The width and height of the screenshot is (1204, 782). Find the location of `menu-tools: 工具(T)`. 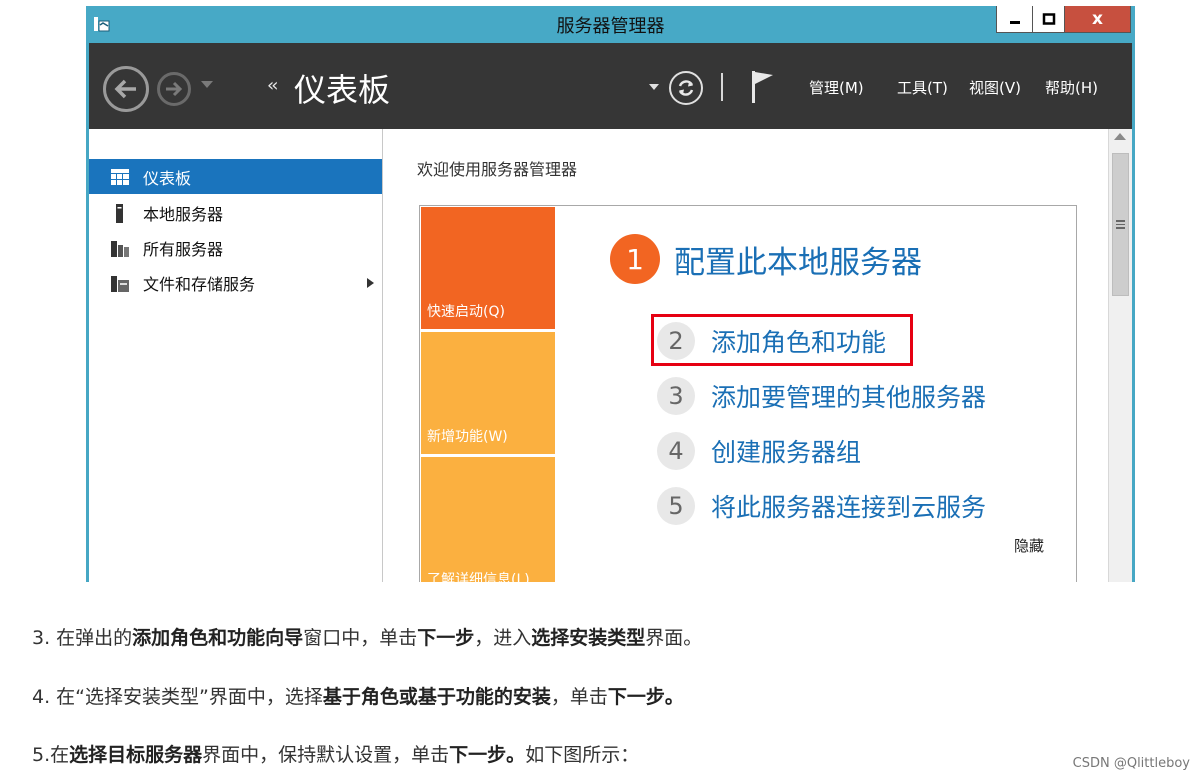

menu-tools: 工具(T) is located at coordinates (922, 87).